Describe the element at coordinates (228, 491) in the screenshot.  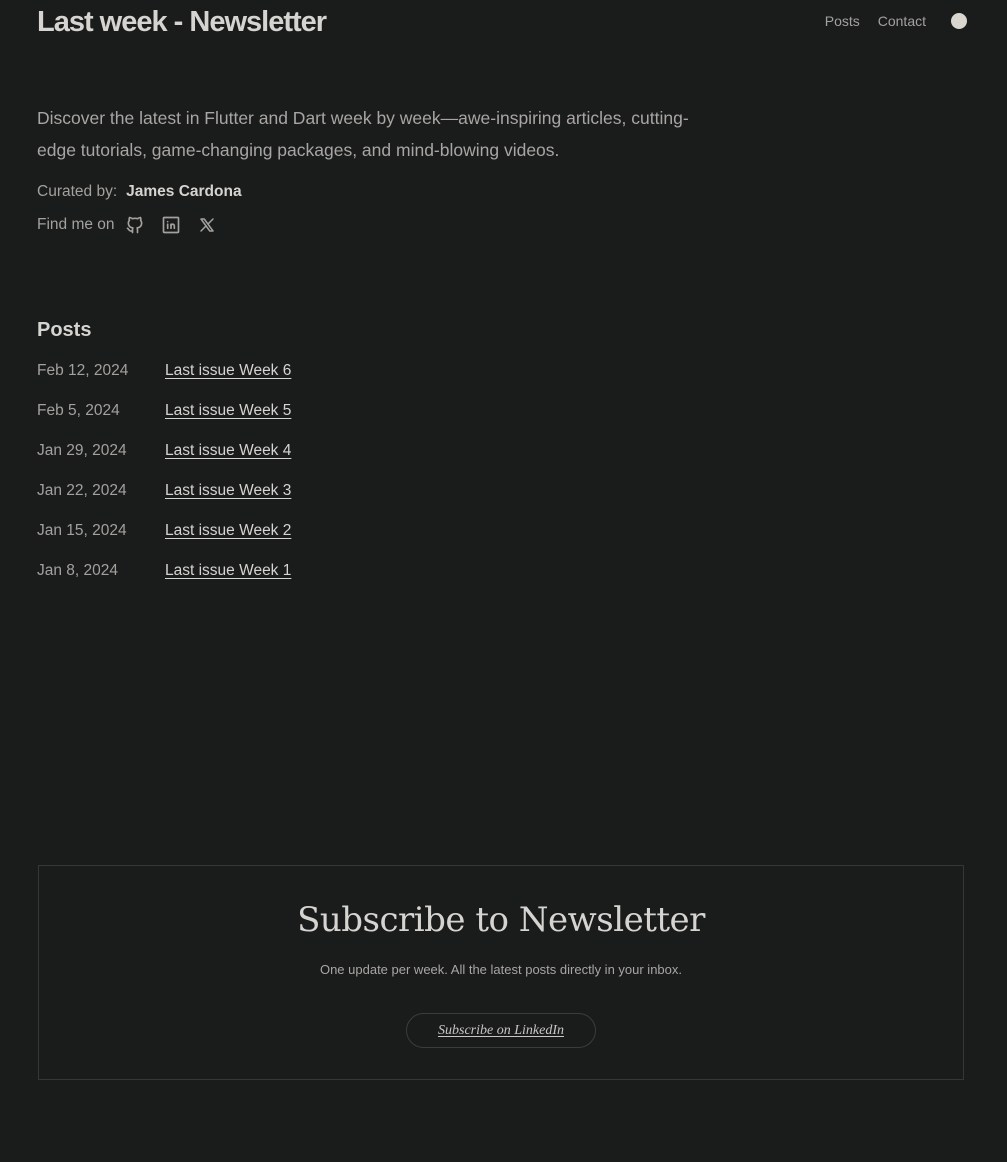
I see `post-link: Last issue Week 3` at that location.